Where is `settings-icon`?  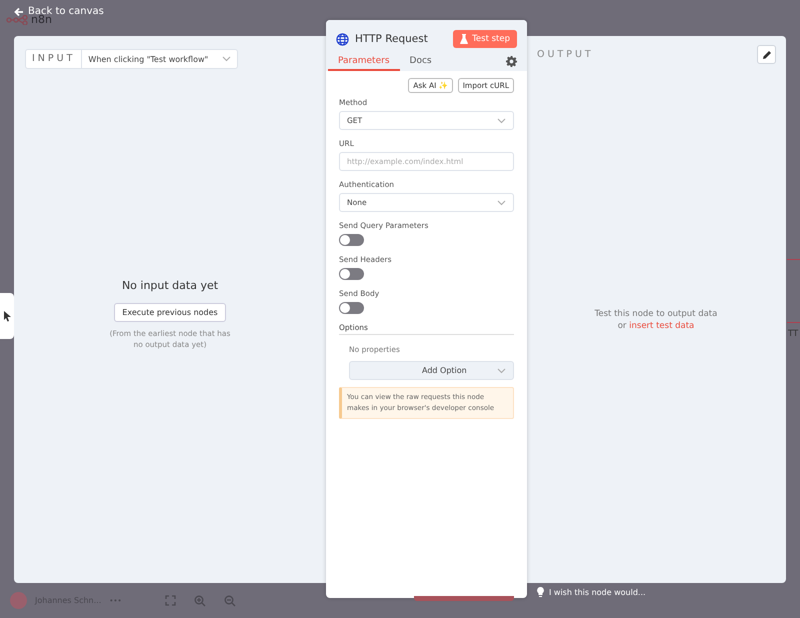 settings-icon is located at coordinates (511, 61).